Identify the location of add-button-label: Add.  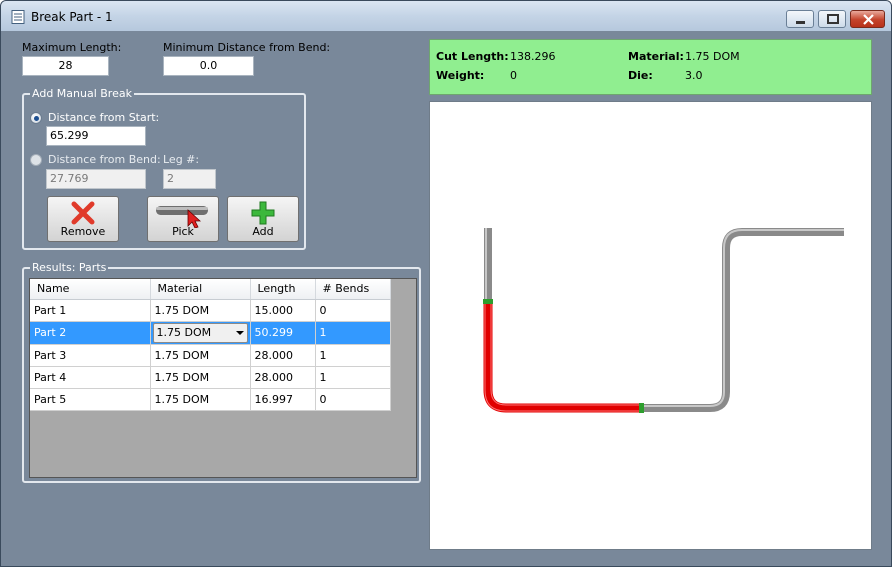
(263, 231).